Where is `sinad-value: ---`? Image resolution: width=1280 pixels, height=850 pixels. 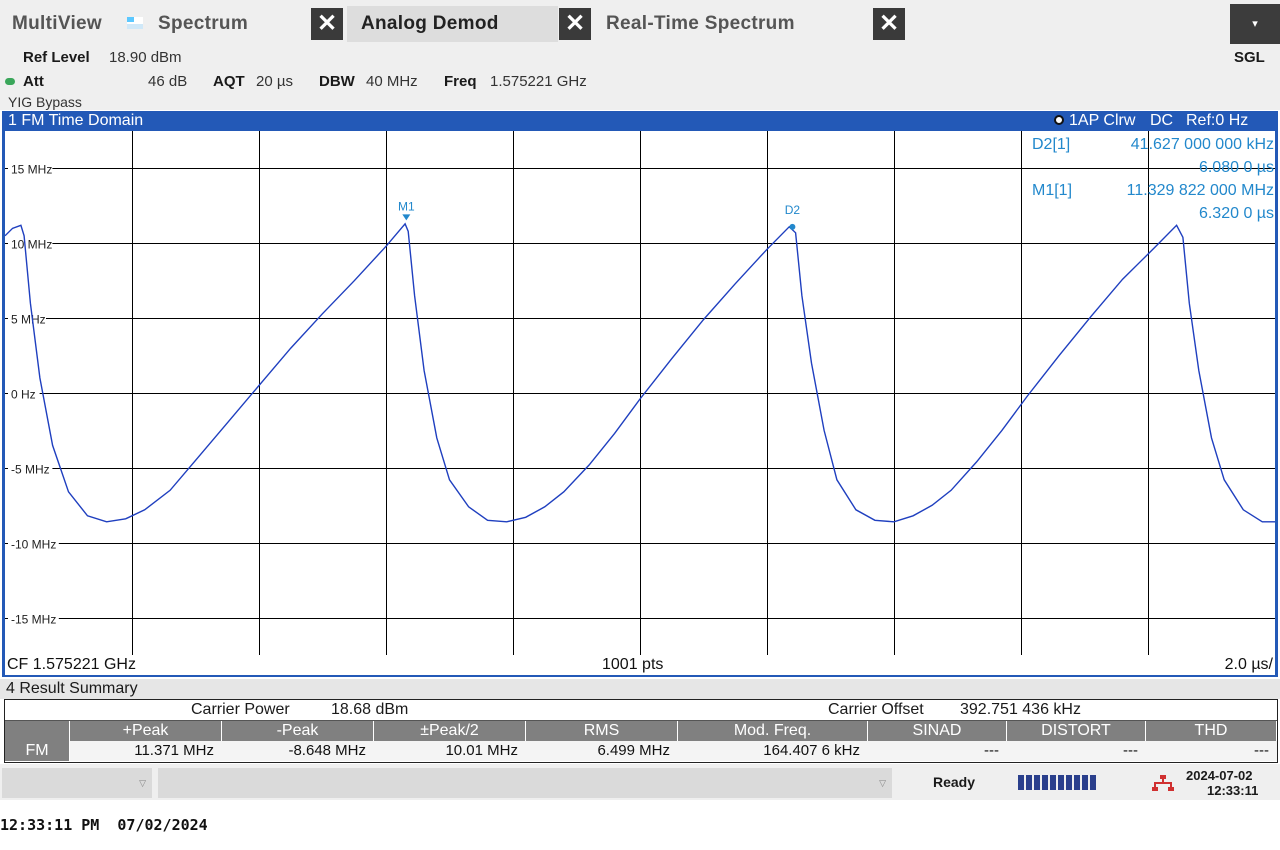
sinad-value: --- is located at coordinates (991, 750).